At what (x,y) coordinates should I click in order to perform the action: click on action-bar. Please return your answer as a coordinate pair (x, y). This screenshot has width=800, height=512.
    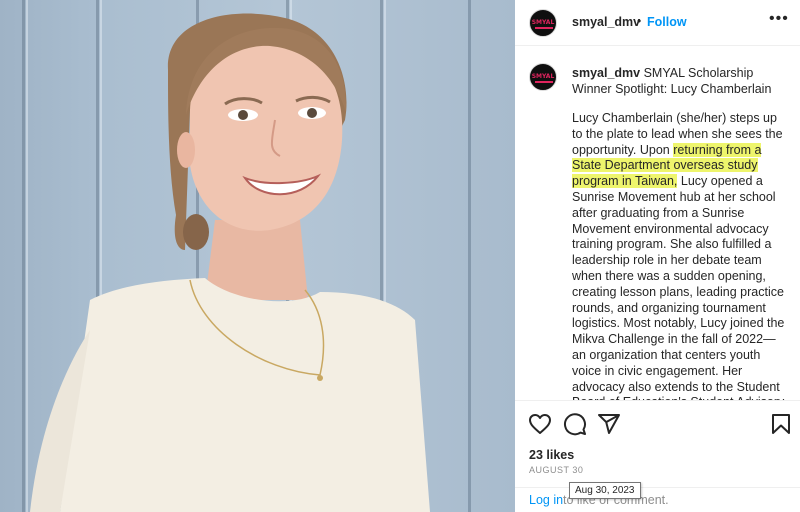
    Looking at the image, I should click on (657, 422).